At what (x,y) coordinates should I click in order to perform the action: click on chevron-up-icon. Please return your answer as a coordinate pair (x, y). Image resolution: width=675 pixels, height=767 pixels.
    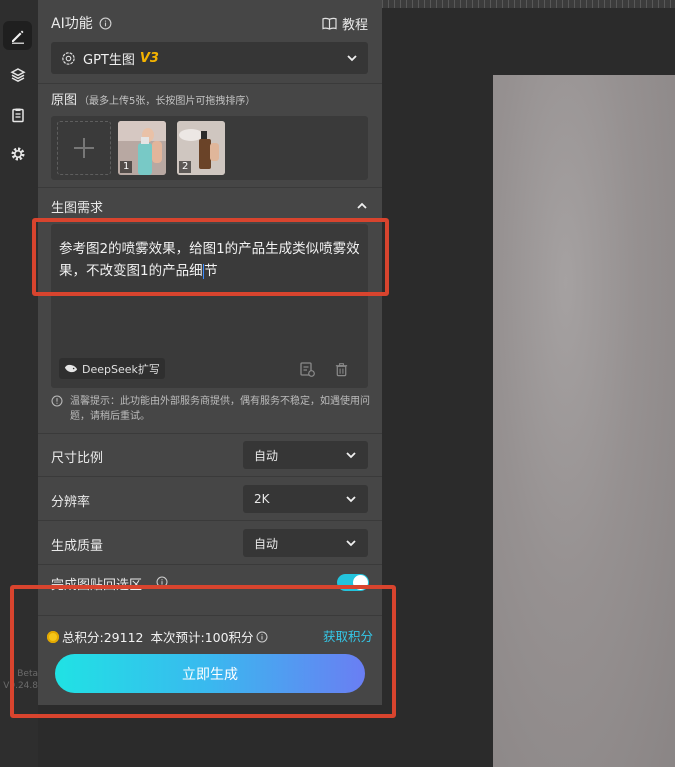
    Looking at the image, I should click on (362, 206).